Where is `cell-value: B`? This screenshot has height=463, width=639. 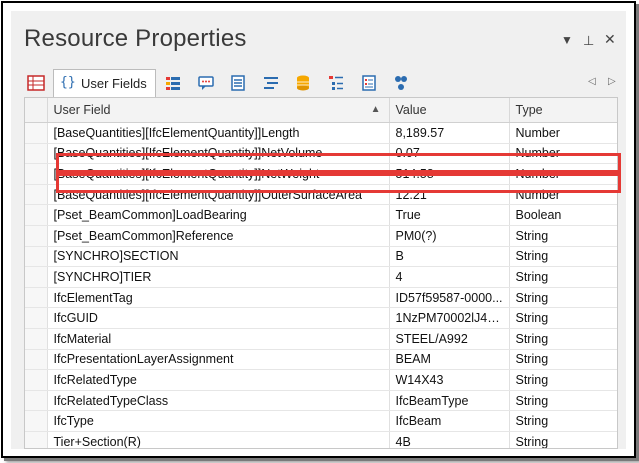
cell-value: B is located at coordinates (449, 257).